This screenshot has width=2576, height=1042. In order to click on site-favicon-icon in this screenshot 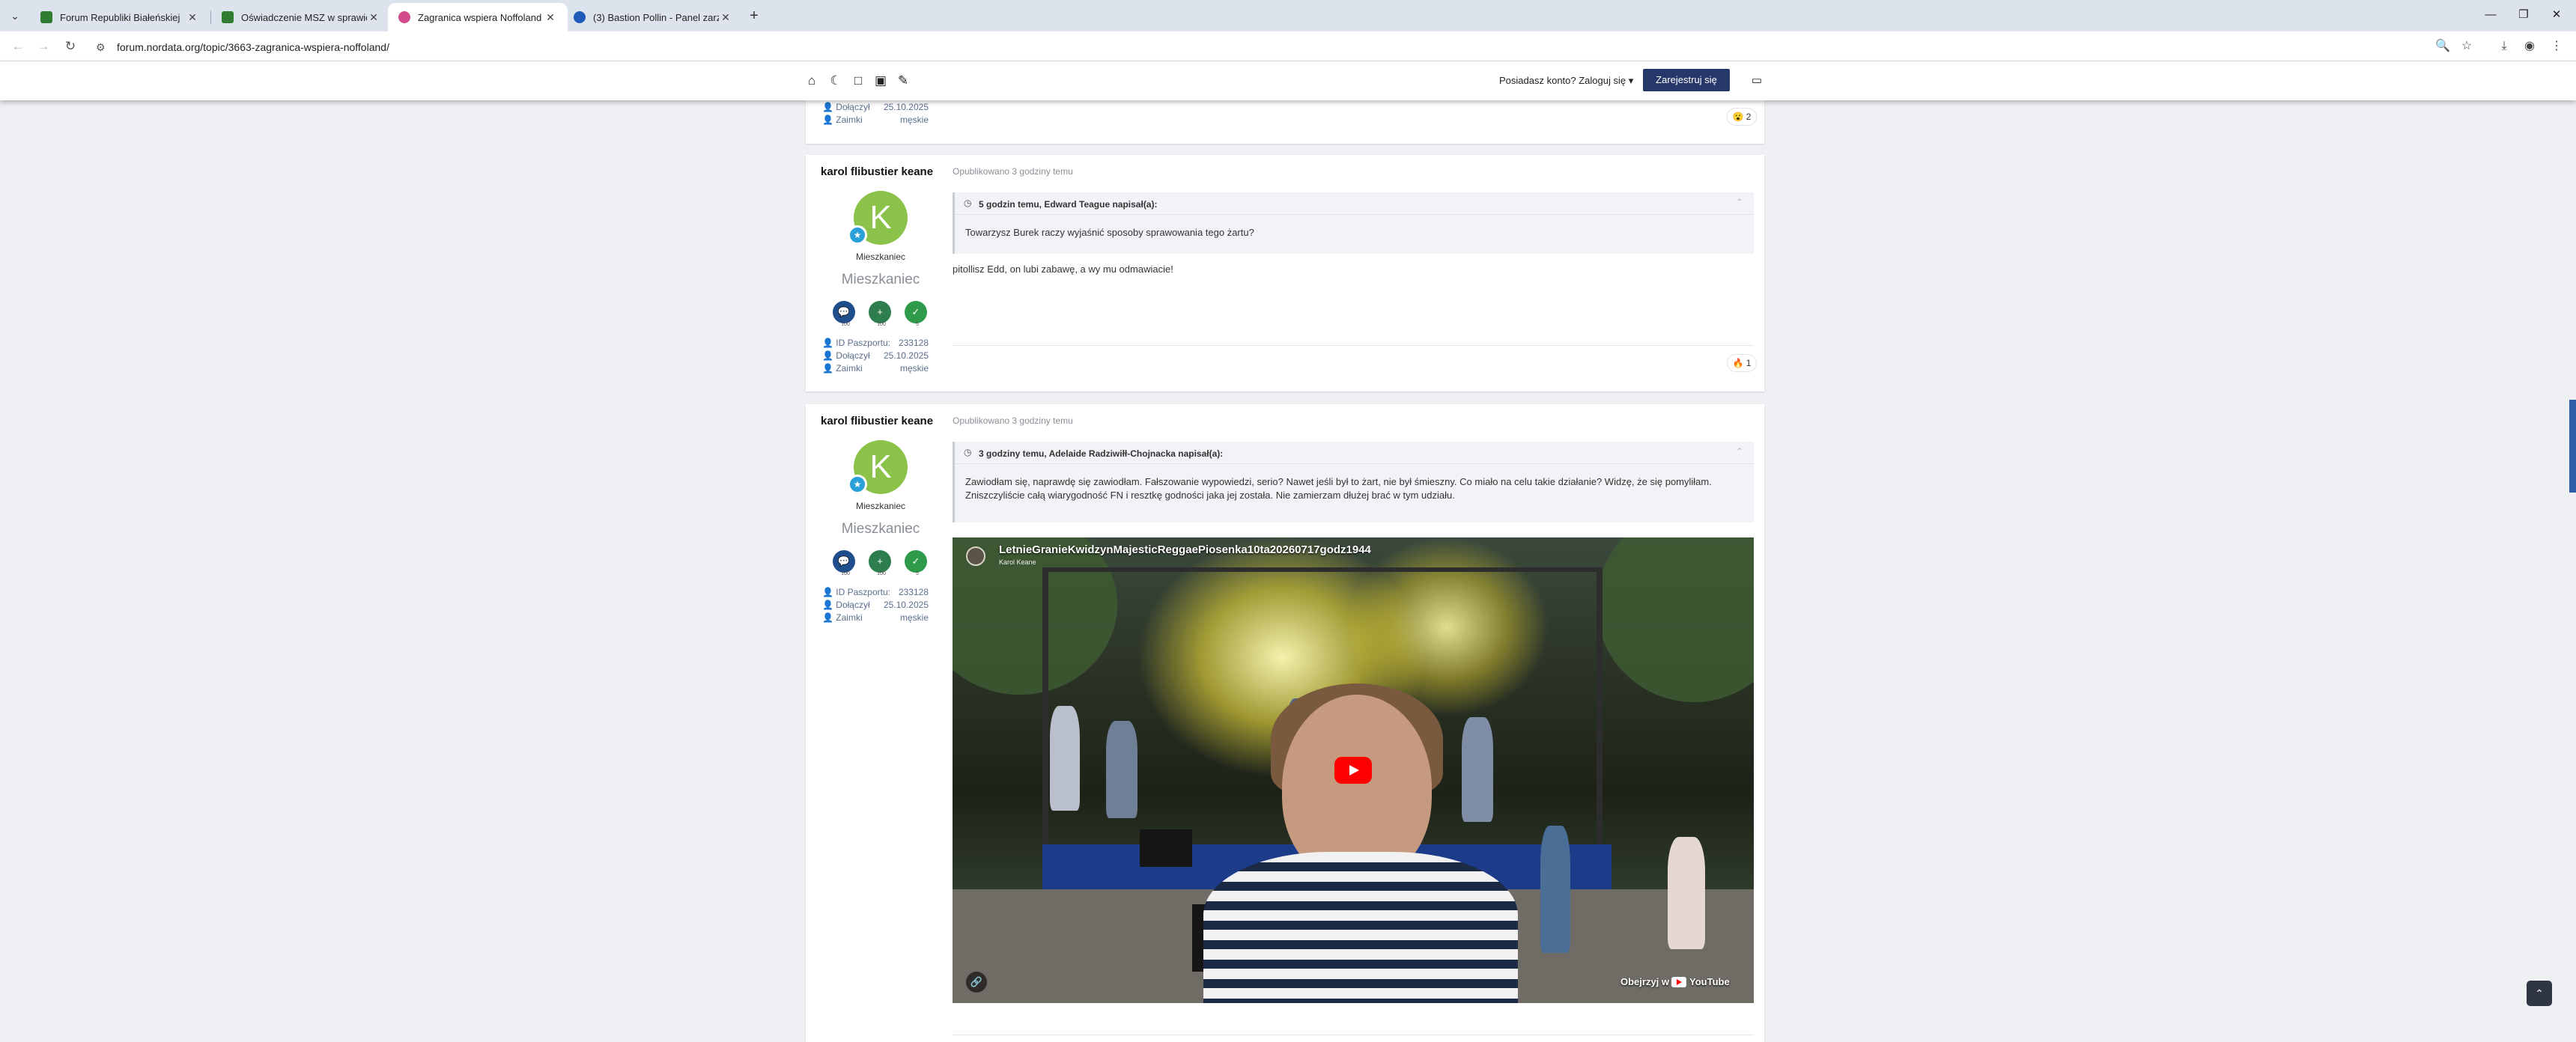, I will do `click(404, 17)`.